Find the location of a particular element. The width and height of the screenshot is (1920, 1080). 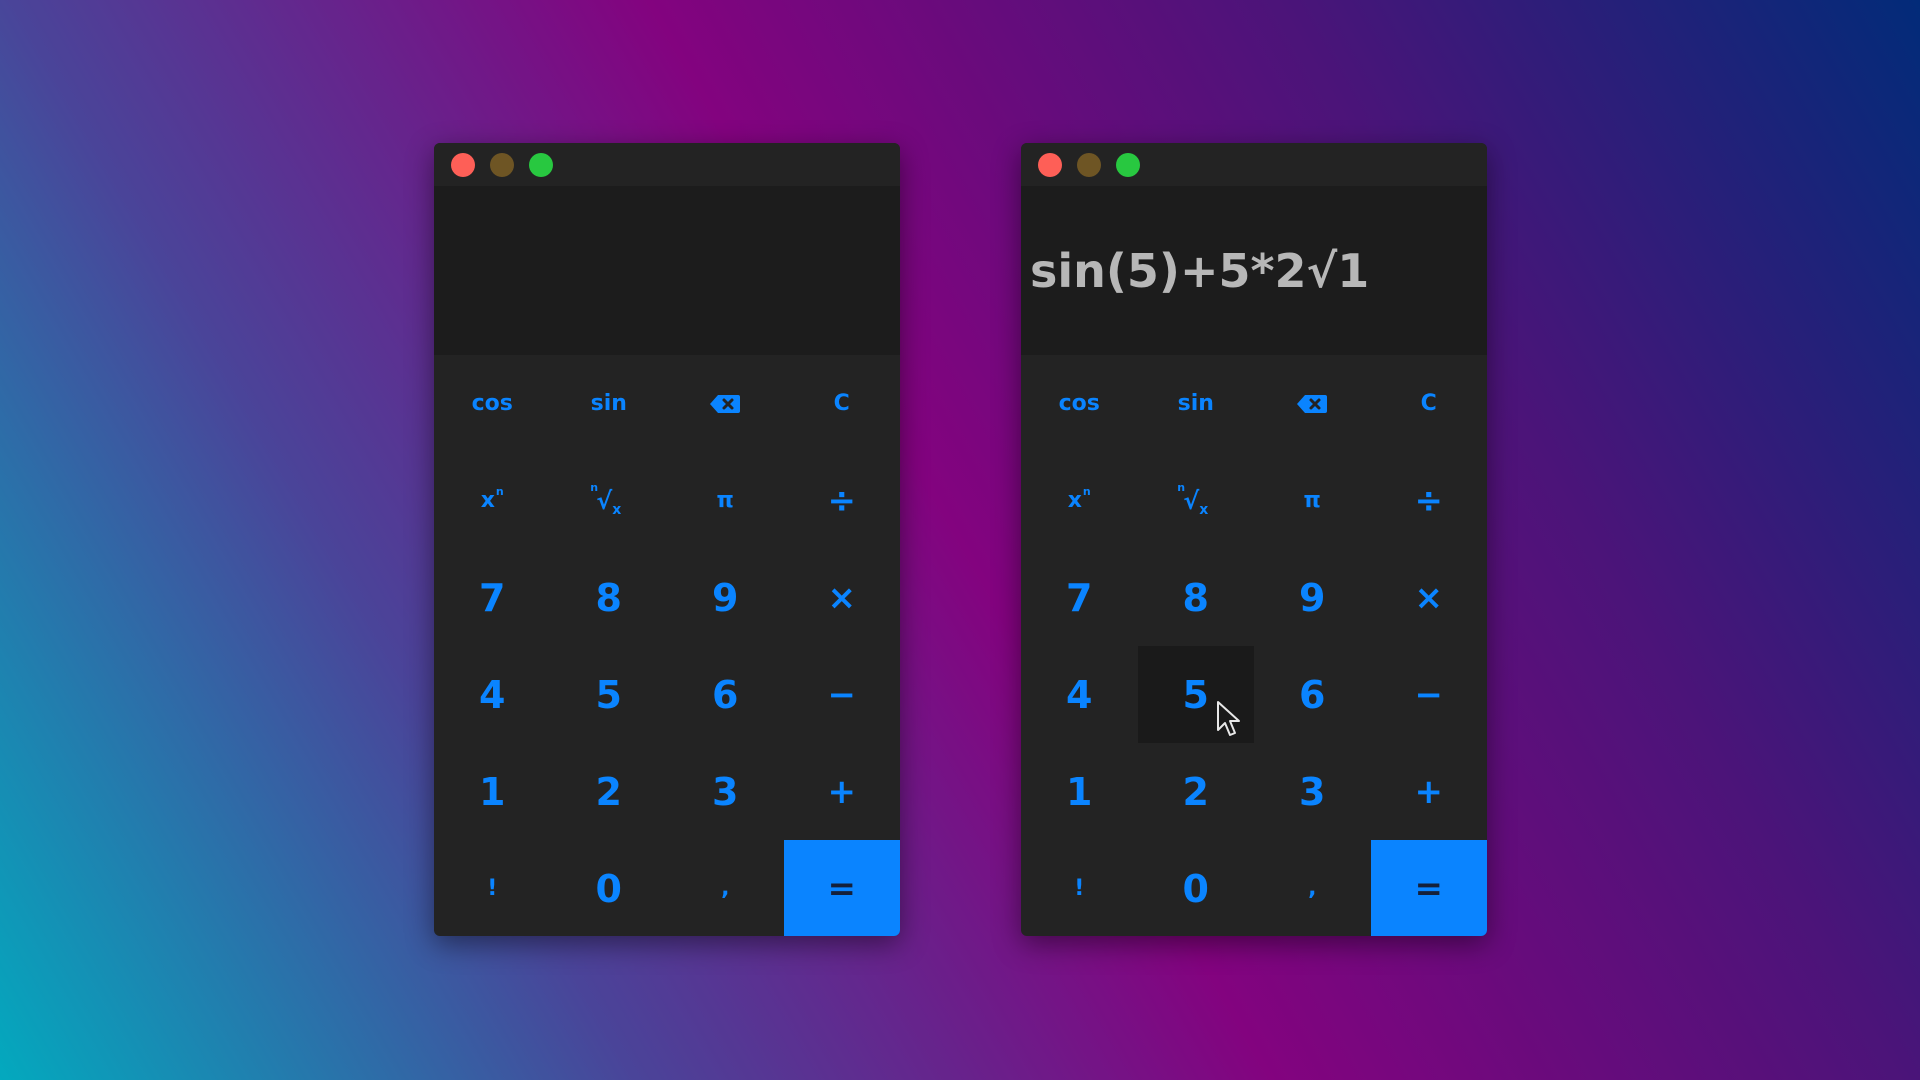

expression-display is located at coordinates (667, 270).